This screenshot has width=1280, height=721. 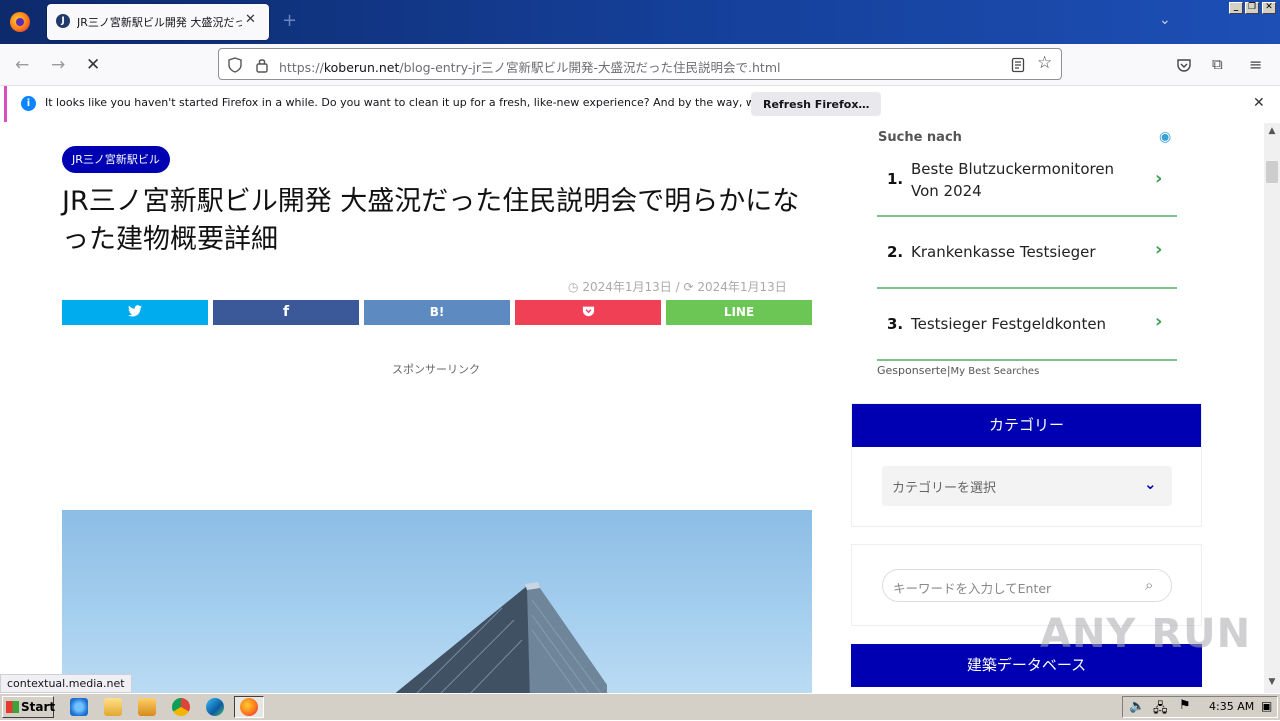 I want to click on scroll-up-icon: ▲, so click(x=1272, y=131).